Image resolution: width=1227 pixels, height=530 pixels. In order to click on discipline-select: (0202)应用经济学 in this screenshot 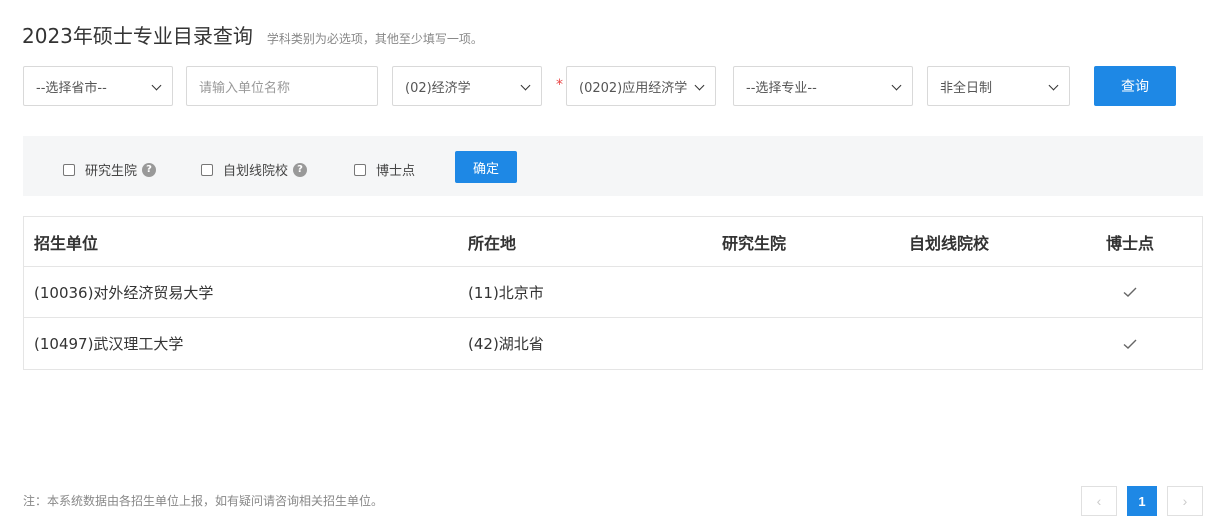, I will do `click(641, 86)`.